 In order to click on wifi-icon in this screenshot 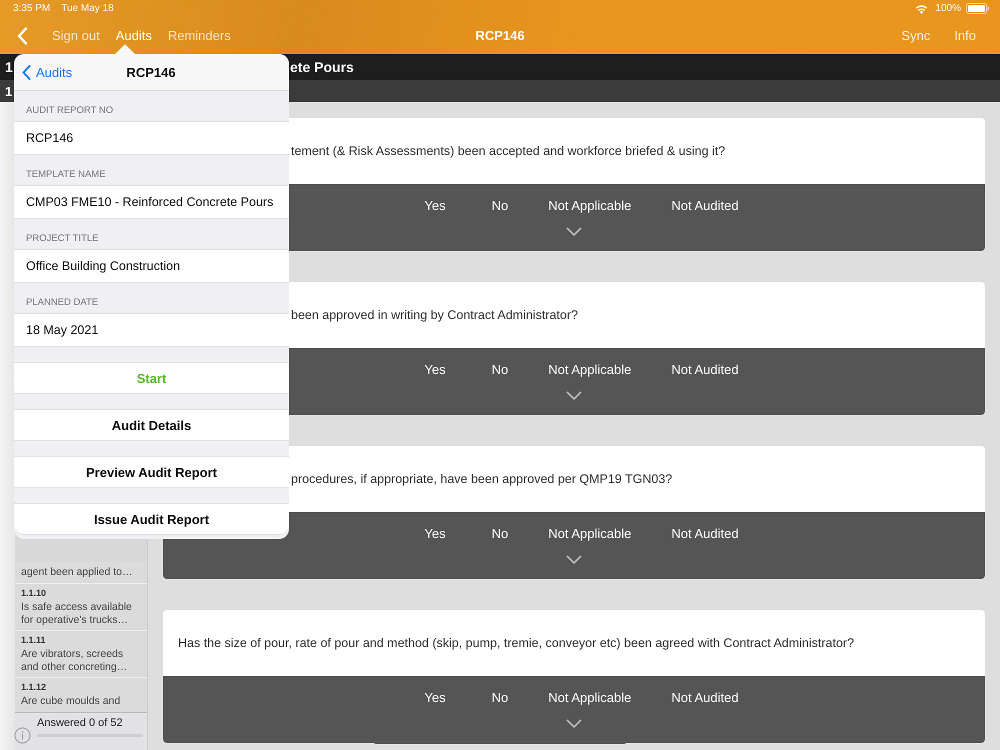, I will do `click(921, 9)`.